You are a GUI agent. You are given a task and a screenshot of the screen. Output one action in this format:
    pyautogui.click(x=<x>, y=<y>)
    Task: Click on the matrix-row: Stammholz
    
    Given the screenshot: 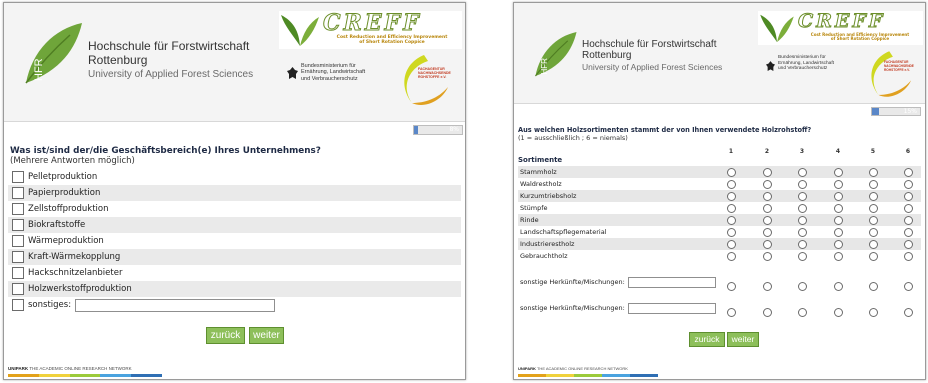 What is the action you would take?
    pyautogui.click(x=719, y=172)
    